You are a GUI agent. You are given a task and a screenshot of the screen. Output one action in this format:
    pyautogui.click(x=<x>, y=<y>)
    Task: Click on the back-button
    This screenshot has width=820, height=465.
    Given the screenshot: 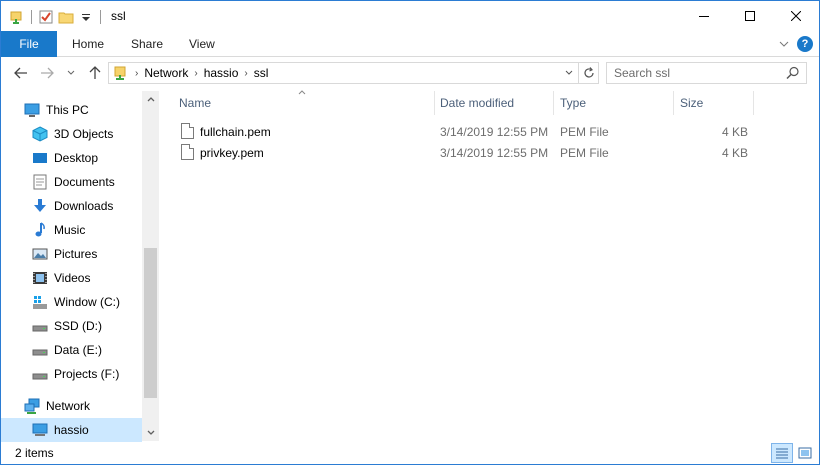 What is the action you would take?
    pyautogui.click(x=21, y=73)
    